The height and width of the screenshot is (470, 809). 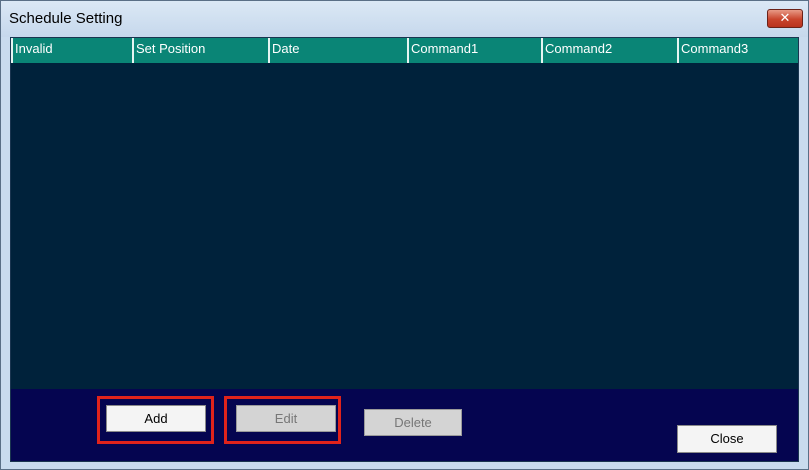 I want to click on title-bar: Schedule Setting ✕, so click(x=404, y=19).